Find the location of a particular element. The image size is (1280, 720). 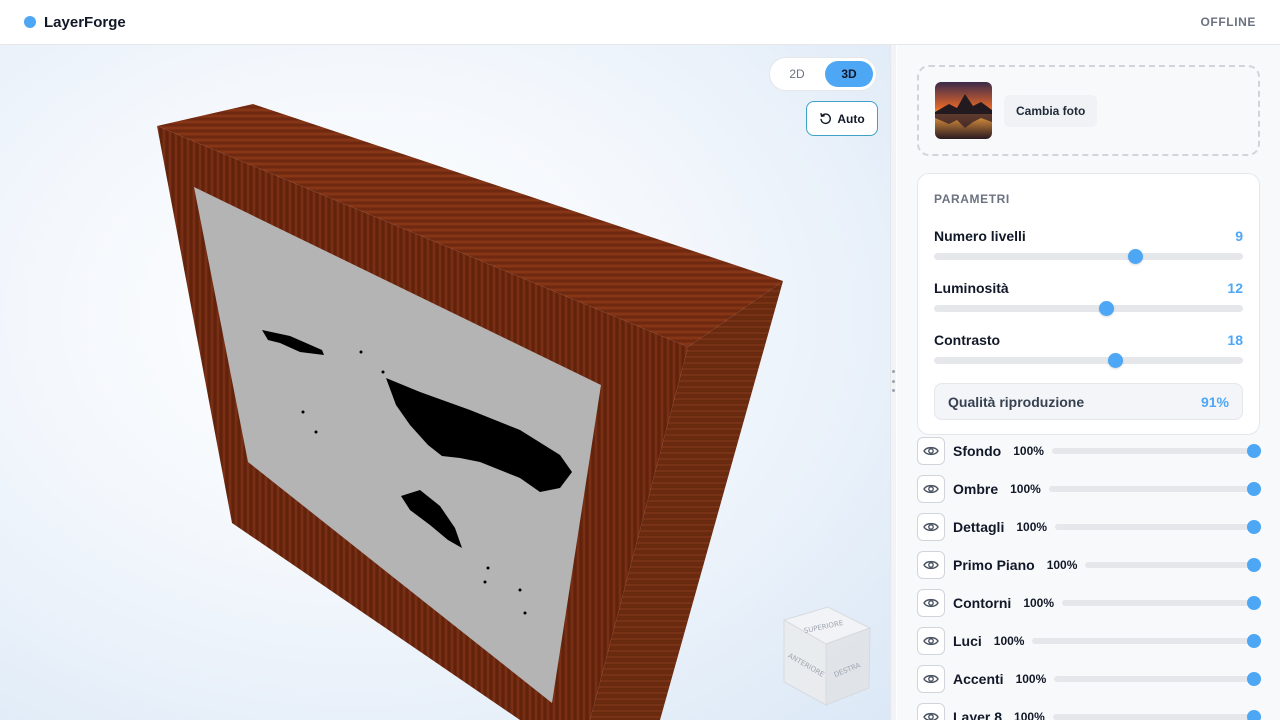

rotate-icon is located at coordinates (826, 118).